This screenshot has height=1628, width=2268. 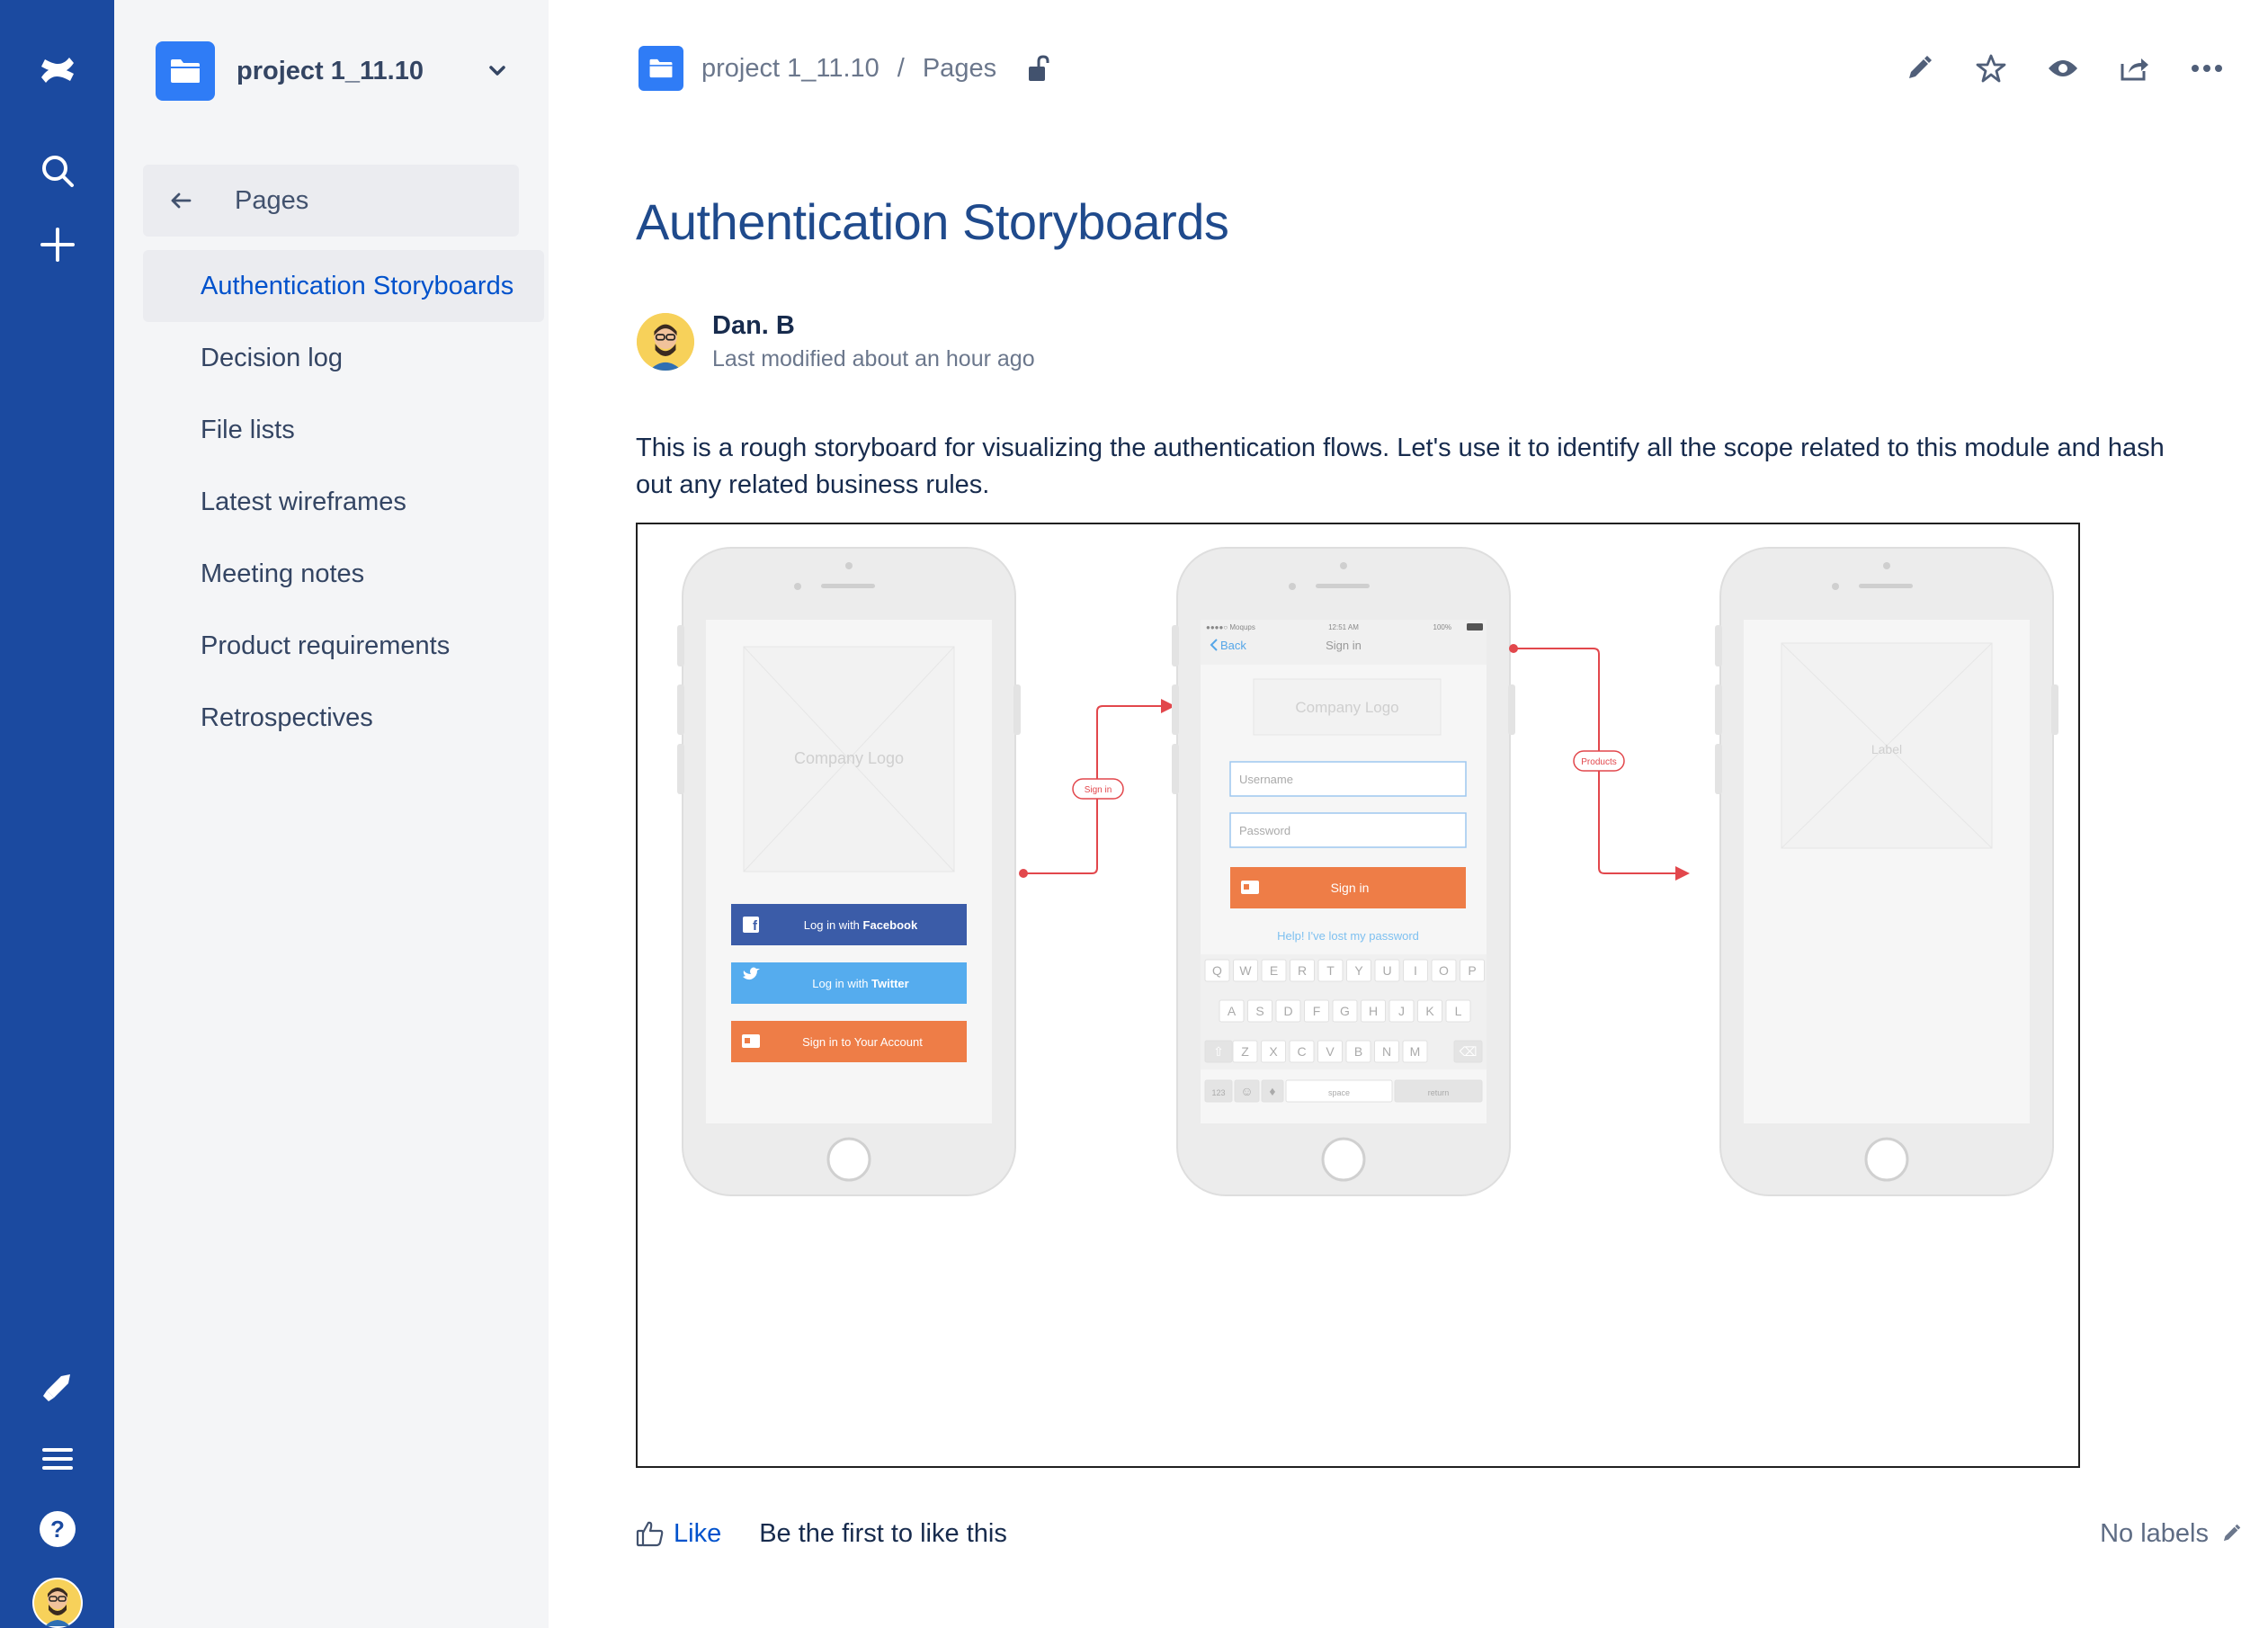 I want to click on keyboard-key-label: I, so click(x=1415, y=970).